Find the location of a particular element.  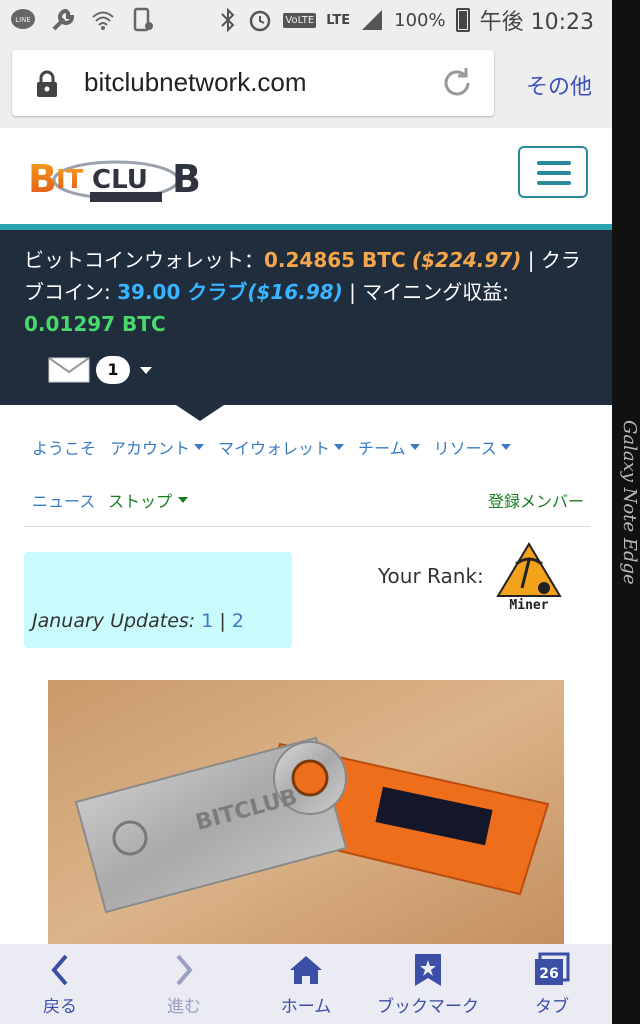

status-icons-left: LINE is located at coordinates (83, 20).